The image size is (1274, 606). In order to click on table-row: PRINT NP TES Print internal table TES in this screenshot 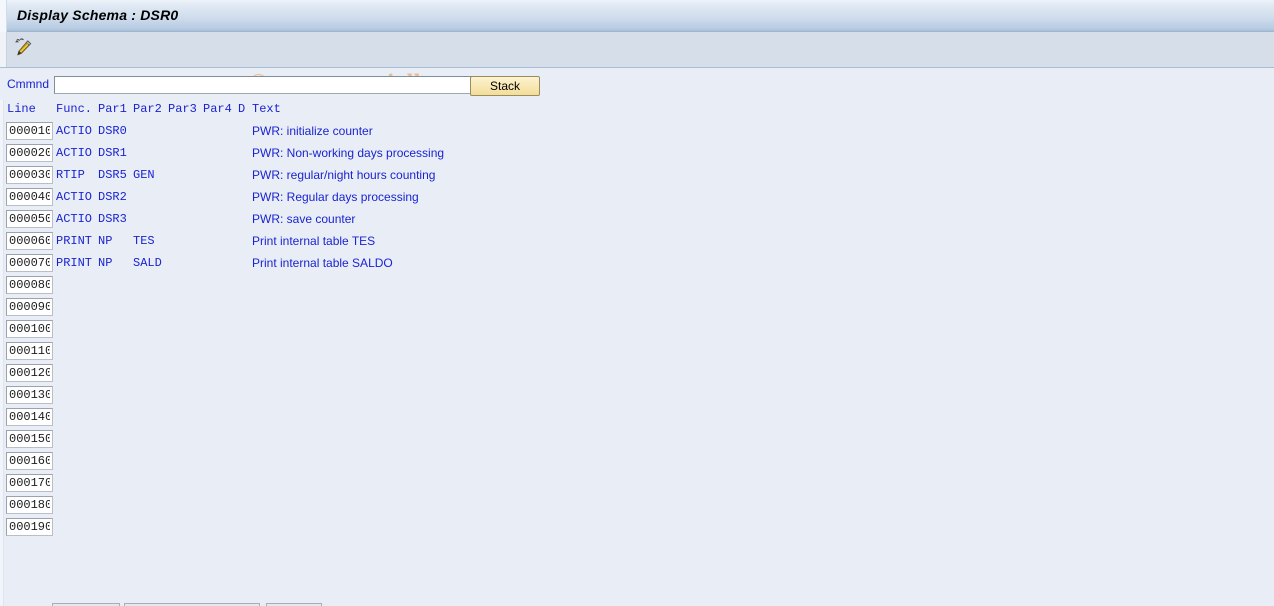, I will do `click(637, 242)`.